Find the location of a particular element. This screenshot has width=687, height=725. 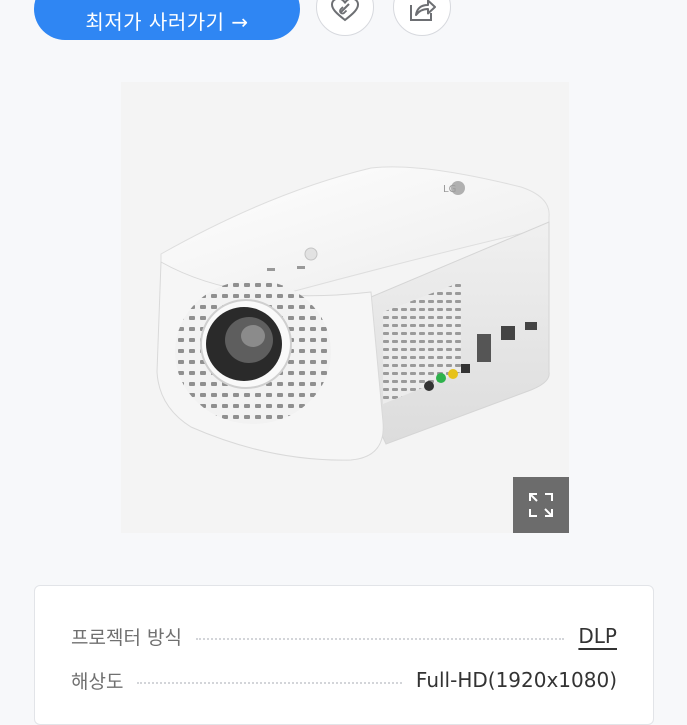

buy-lowest-price-button: 최저가 사러가기 → is located at coordinates (167, 20).